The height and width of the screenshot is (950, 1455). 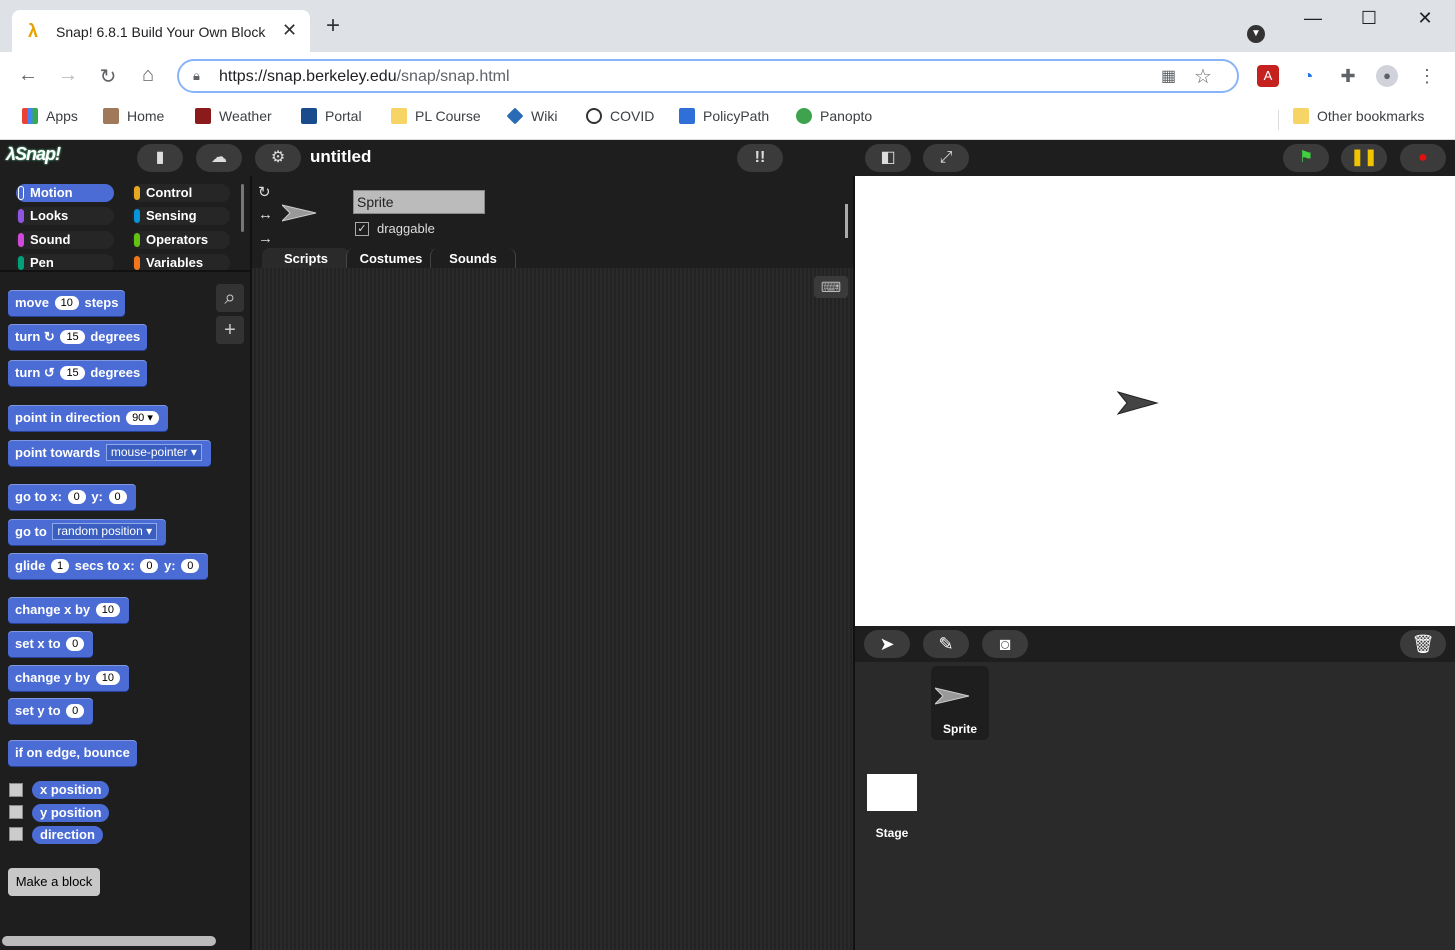 What do you see at coordinates (28, 75) in the screenshot?
I see `back-icon: ←` at bounding box center [28, 75].